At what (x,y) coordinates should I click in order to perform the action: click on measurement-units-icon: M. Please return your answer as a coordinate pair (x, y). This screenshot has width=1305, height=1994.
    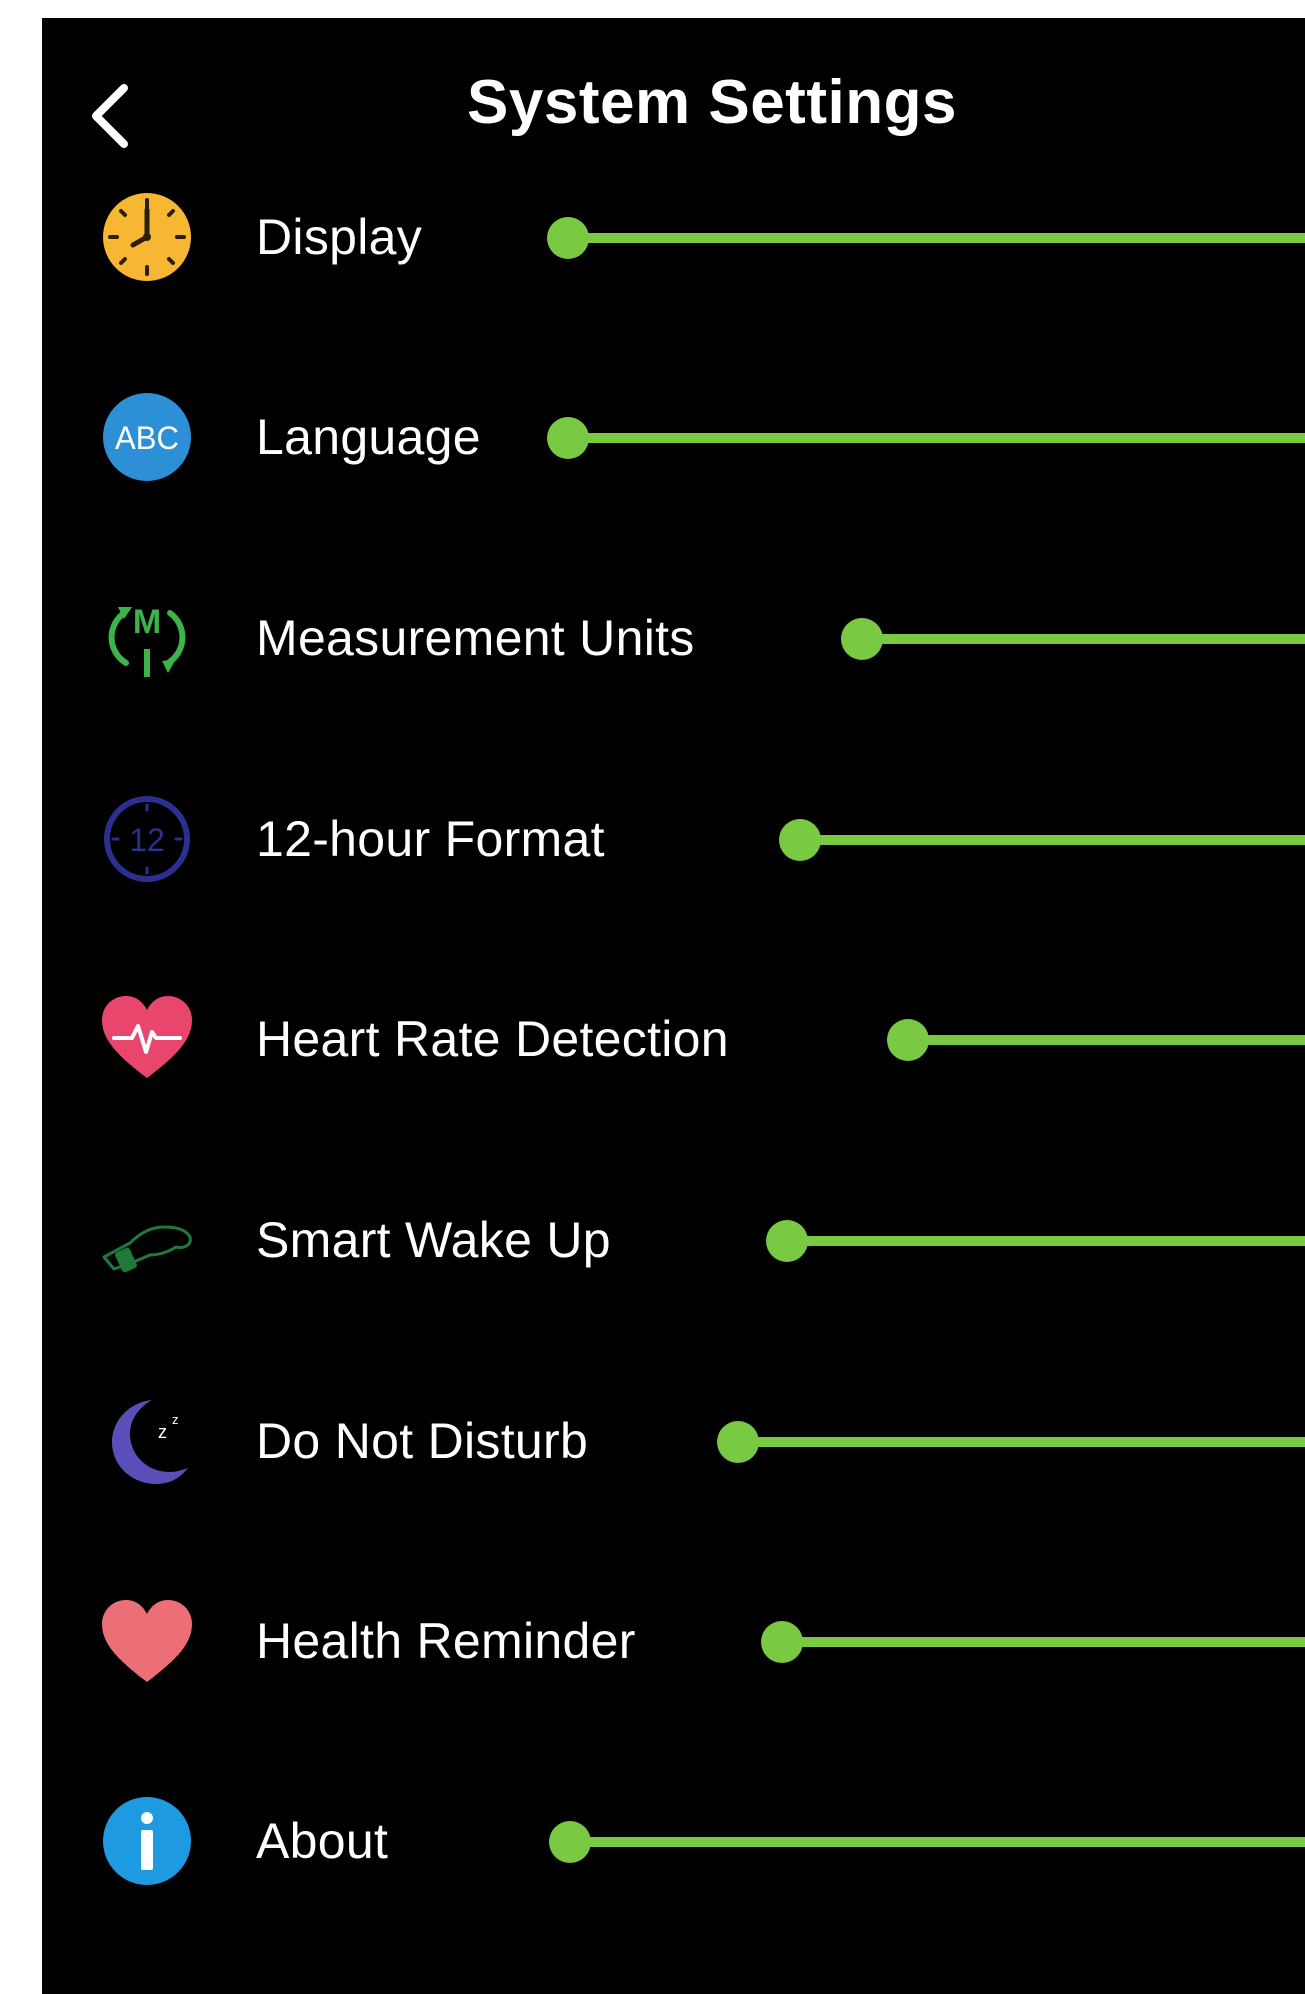
    Looking at the image, I should click on (147, 638).